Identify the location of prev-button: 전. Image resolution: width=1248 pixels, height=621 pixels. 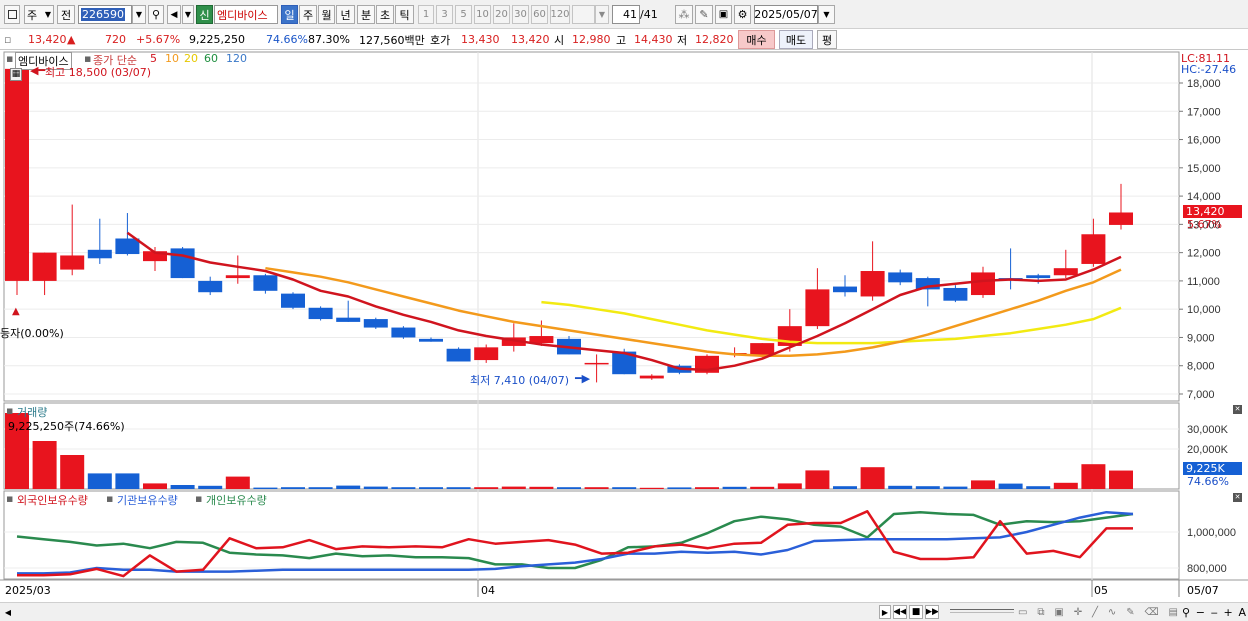
(66, 14).